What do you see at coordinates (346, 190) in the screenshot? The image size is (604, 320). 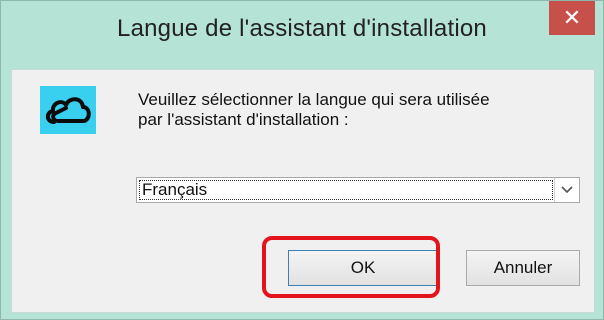 I see `language-selected-value: Français` at bounding box center [346, 190].